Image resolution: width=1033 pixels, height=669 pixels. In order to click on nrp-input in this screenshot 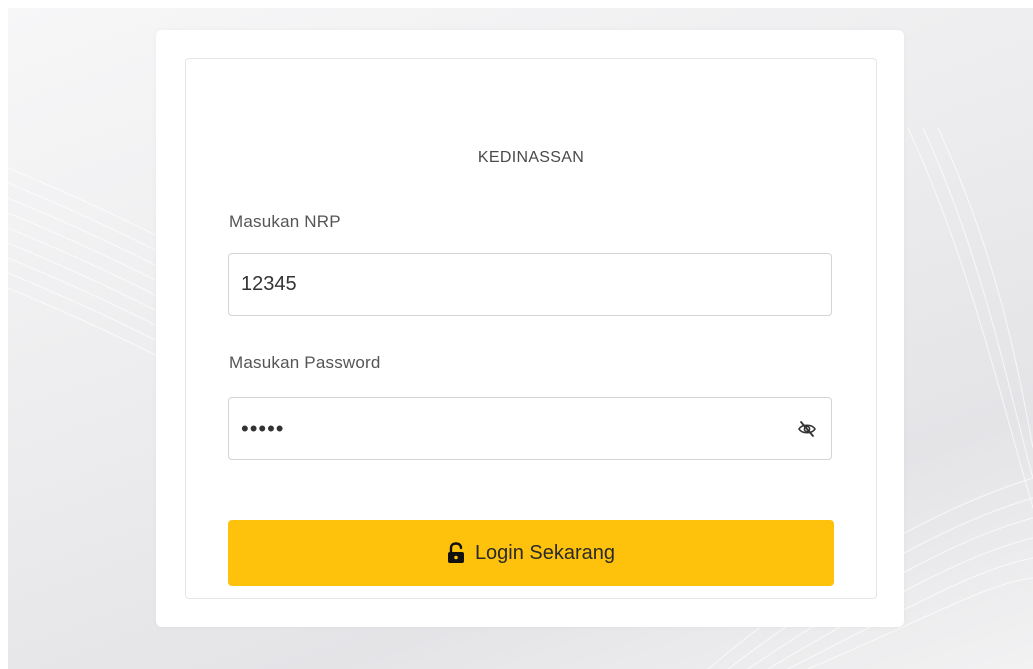, I will do `click(511, 284)`.